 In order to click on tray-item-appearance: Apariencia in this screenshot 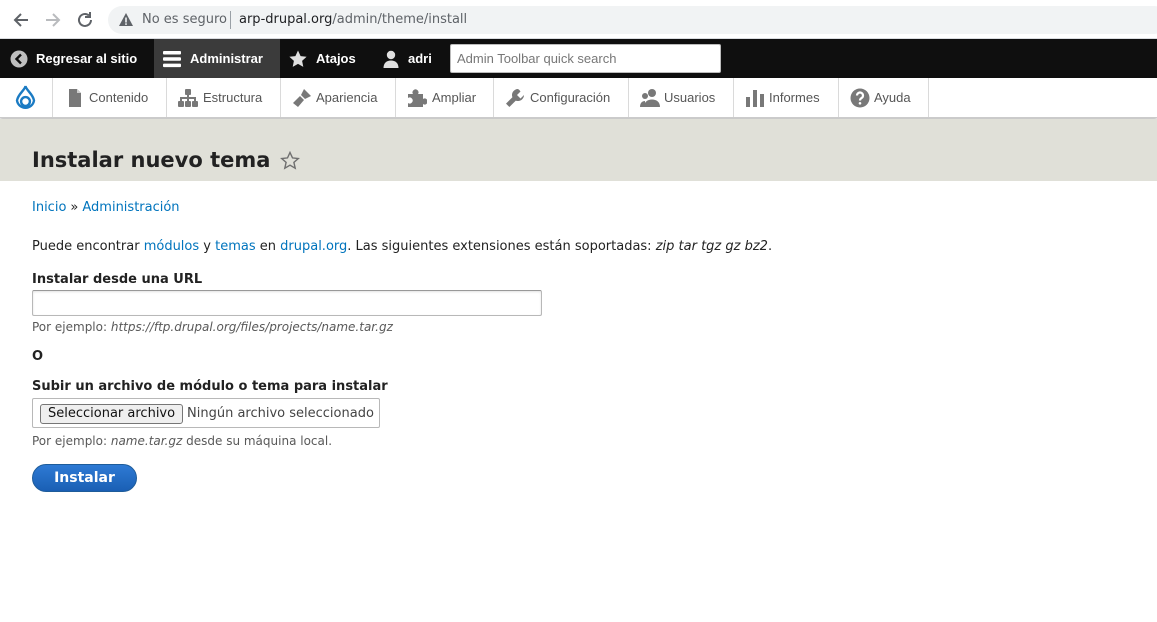, I will do `click(338, 97)`.